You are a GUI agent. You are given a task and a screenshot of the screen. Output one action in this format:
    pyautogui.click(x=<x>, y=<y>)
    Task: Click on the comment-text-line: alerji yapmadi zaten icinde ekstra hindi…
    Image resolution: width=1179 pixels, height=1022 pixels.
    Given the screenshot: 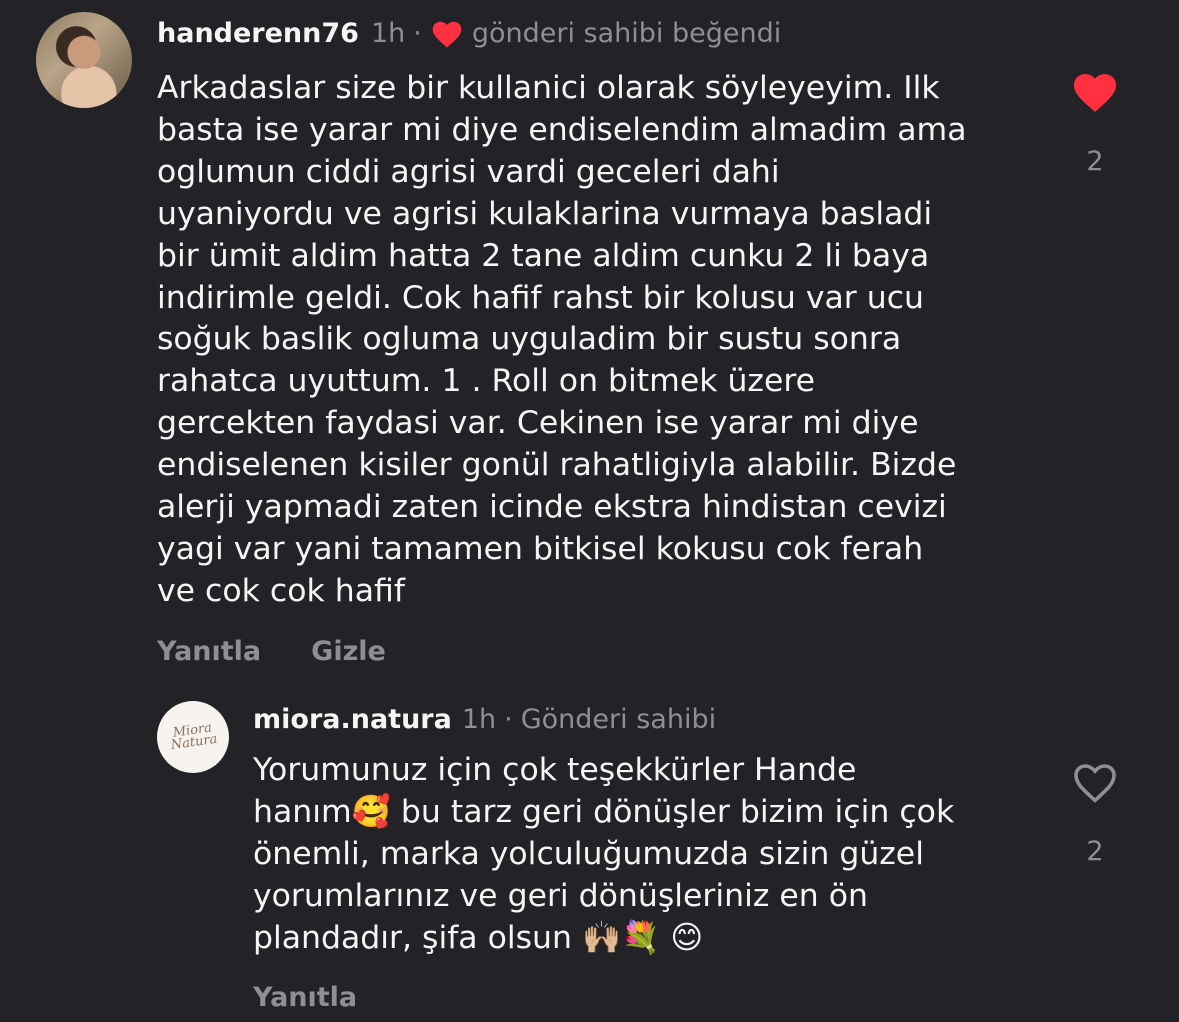 What is the action you would take?
    pyautogui.click(x=552, y=507)
    